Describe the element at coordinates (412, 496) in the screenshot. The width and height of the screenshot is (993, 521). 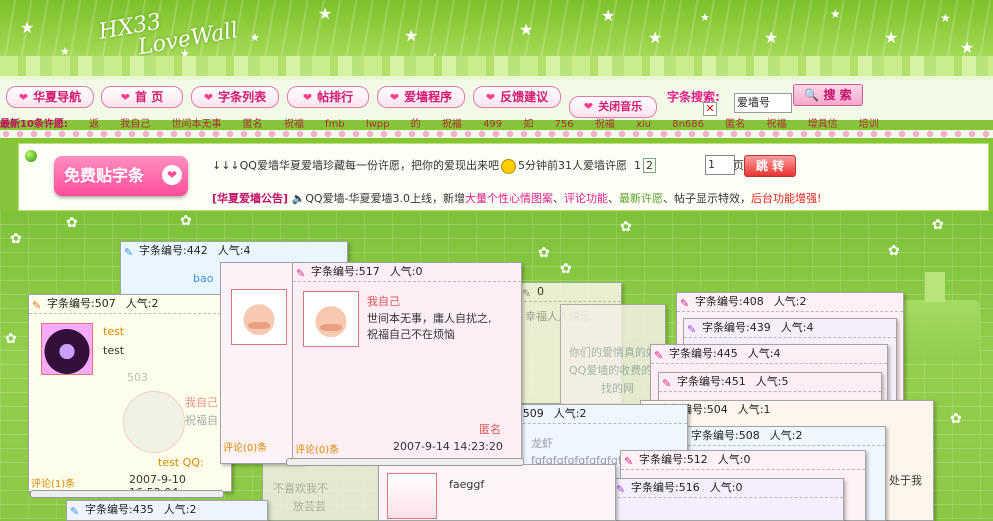
I see `avatar` at that location.